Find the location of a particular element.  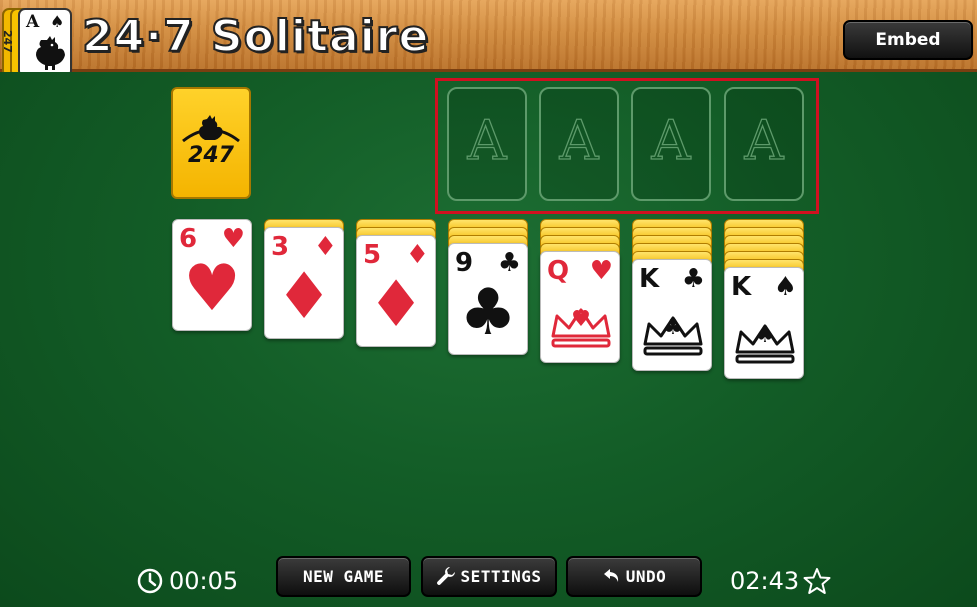

elapsed-timer: 00:05 is located at coordinates (187, 581).